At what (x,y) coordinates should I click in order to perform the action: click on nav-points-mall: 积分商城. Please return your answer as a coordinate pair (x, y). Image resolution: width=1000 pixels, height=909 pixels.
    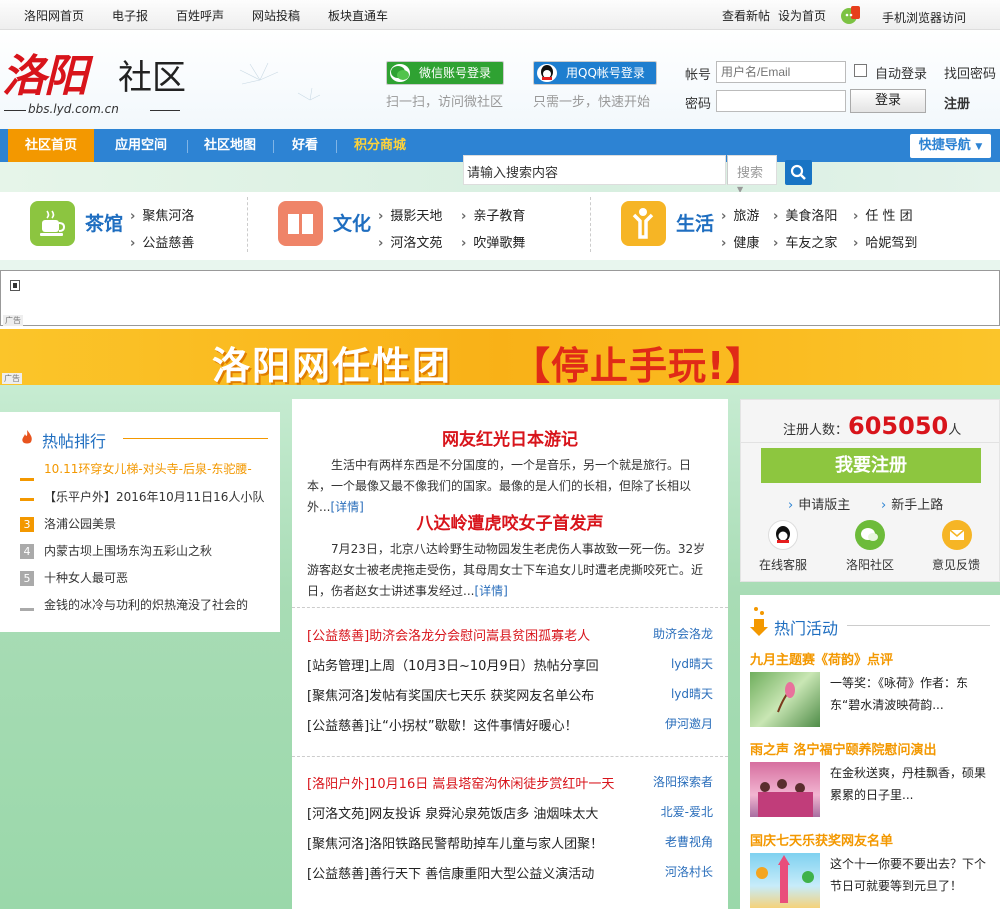
    Looking at the image, I should click on (380, 145).